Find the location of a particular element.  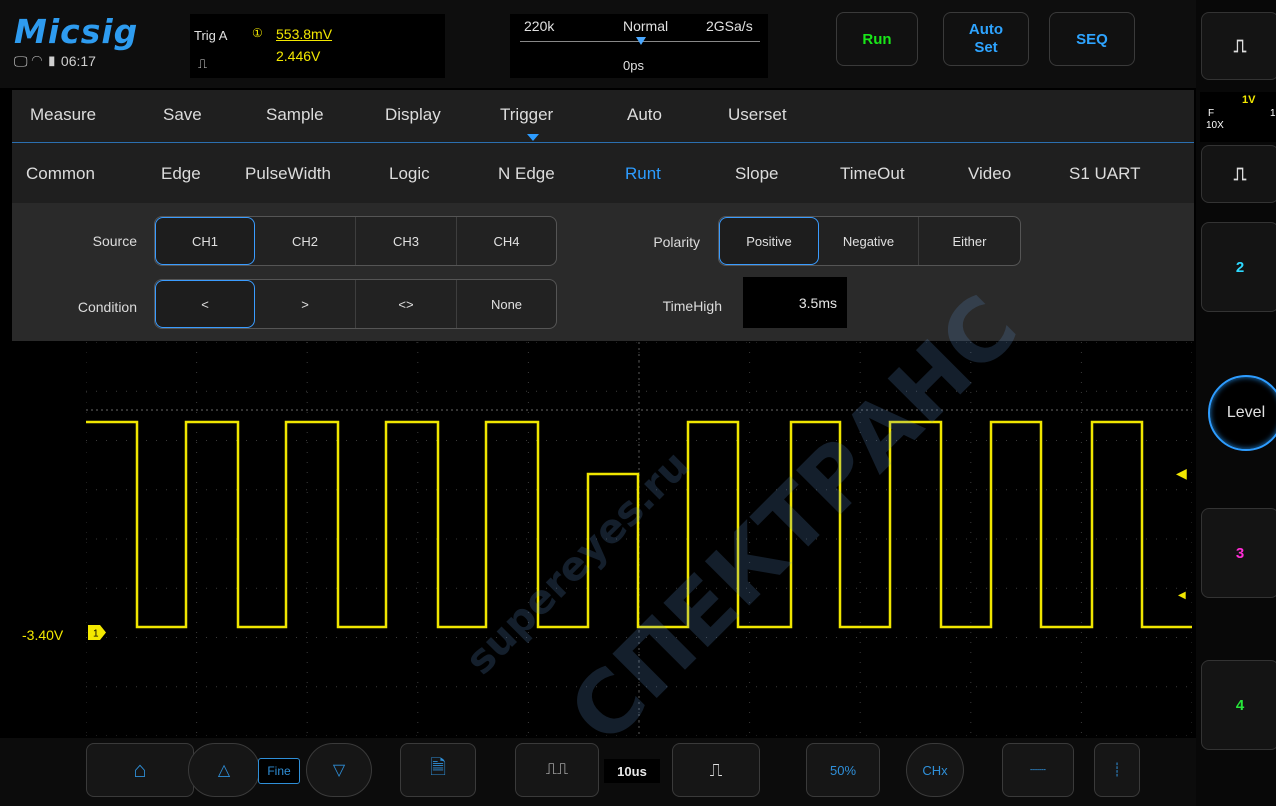

right-channel-panel: ⎍ 1V F 10X 1I ⎍ 2 Level 3 4 is located at coordinates (1236, 403).